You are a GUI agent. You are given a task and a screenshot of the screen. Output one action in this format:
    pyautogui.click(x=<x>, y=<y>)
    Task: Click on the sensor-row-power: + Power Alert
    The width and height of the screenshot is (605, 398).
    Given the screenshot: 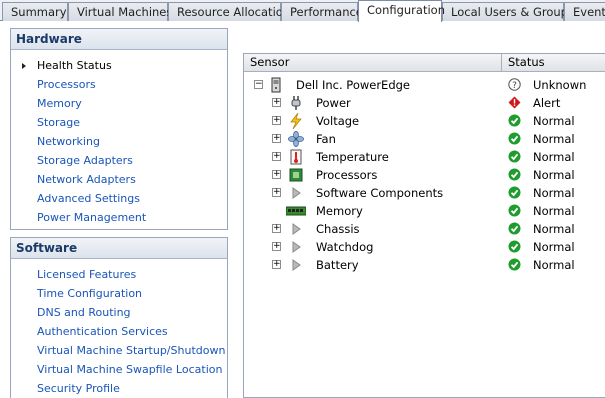 What is the action you would take?
    pyautogui.click(x=424, y=103)
    